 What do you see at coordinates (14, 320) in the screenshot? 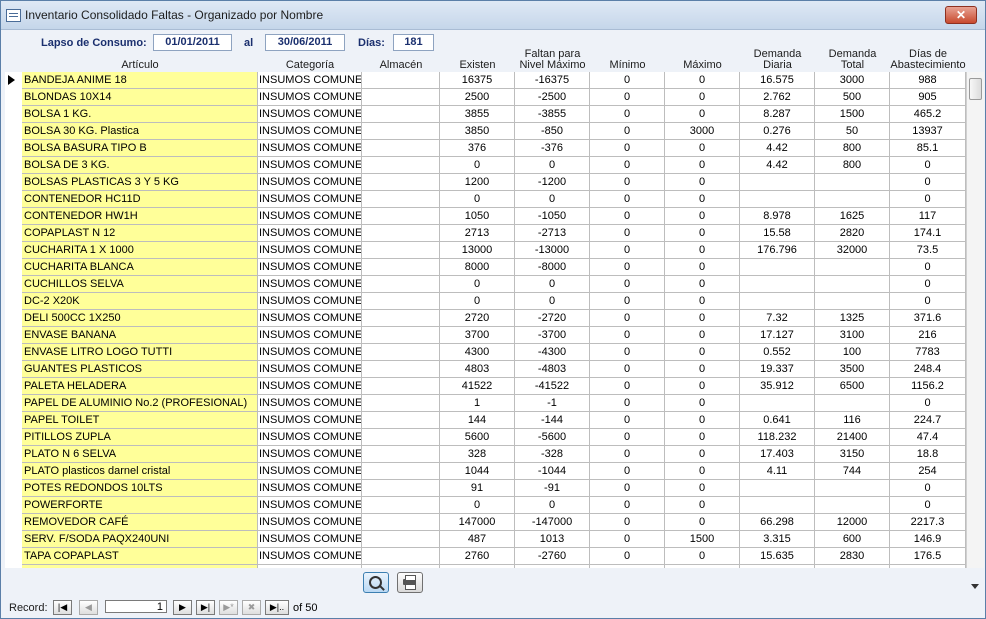
I see `record-selector-column` at bounding box center [14, 320].